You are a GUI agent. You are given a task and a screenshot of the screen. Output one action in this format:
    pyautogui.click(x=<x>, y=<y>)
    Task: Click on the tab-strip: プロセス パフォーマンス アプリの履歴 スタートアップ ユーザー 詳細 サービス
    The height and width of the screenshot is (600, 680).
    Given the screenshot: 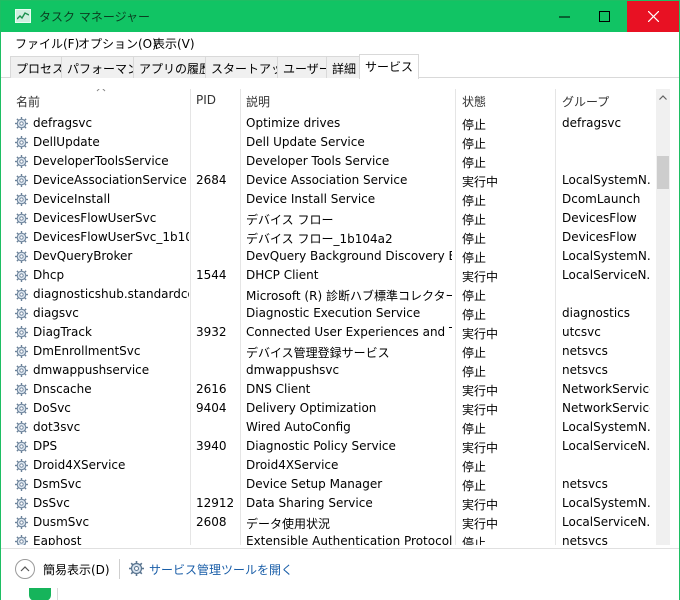 What is the action you would take?
    pyautogui.click(x=340, y=66)
    